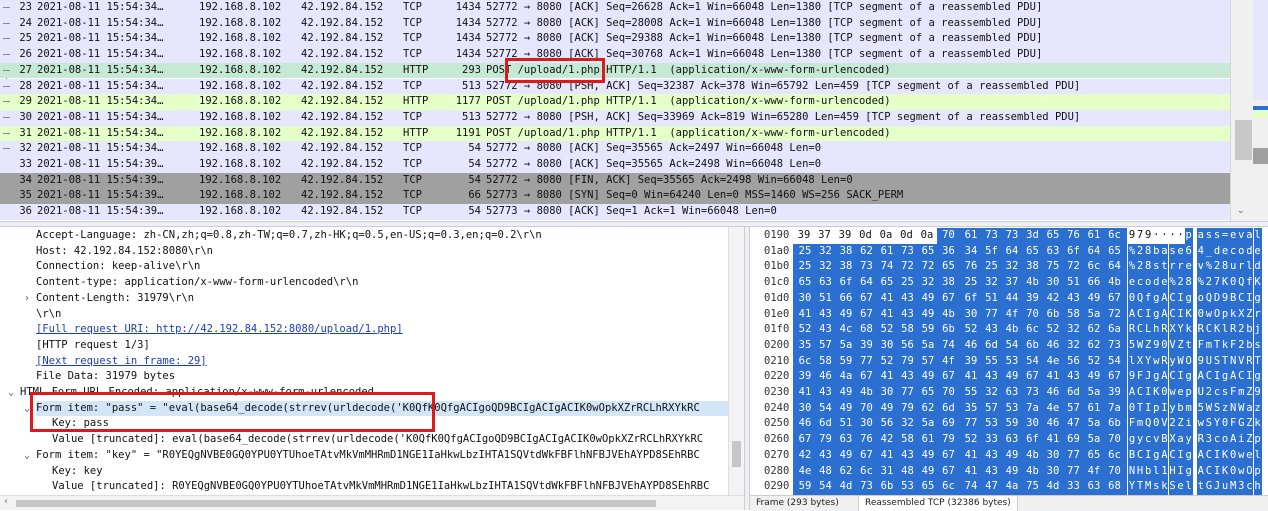  What do you see at coordinates (1148, 377) in the screenshot?
I see `ascii-char: J` at bounding box center [1148, 377].